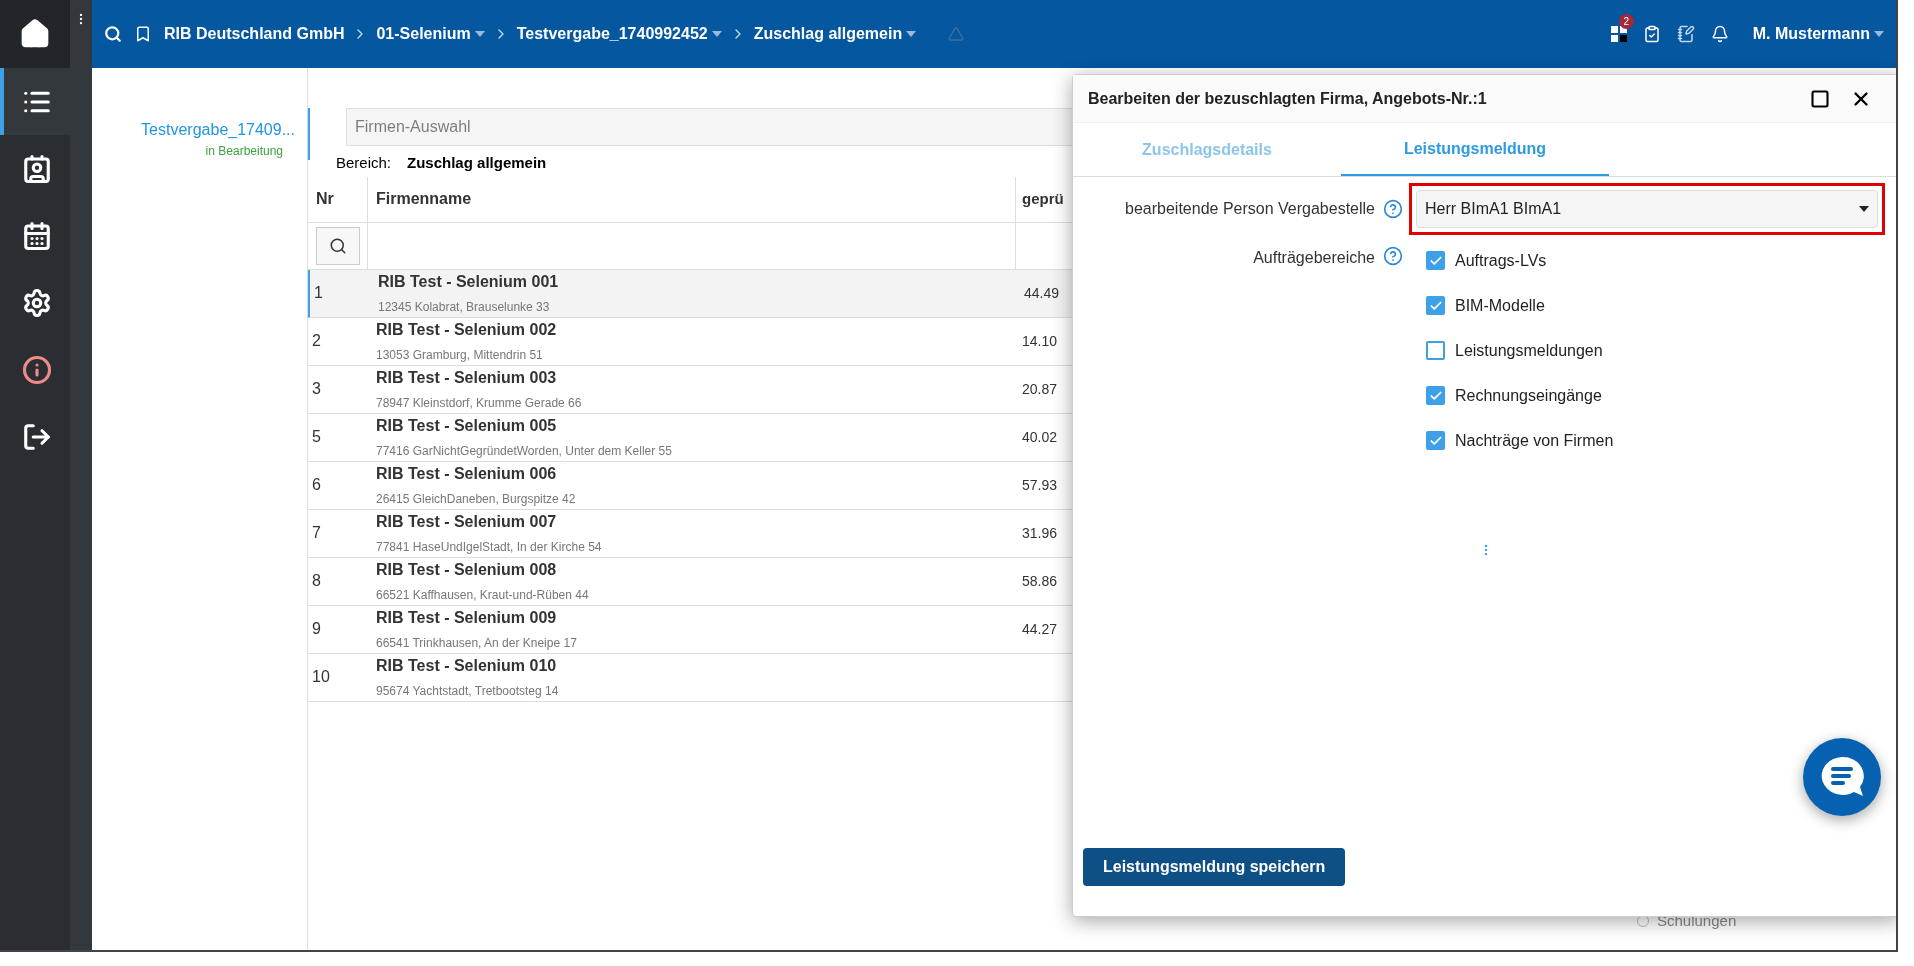 Image resolution: width=1914 pixels, height=966 pixels. What do you see at coordinates (254, 34) in the screenshot?
I see `breadcrumb-link: RIB Deutschland GmbH` at bounding box center [254, 34].